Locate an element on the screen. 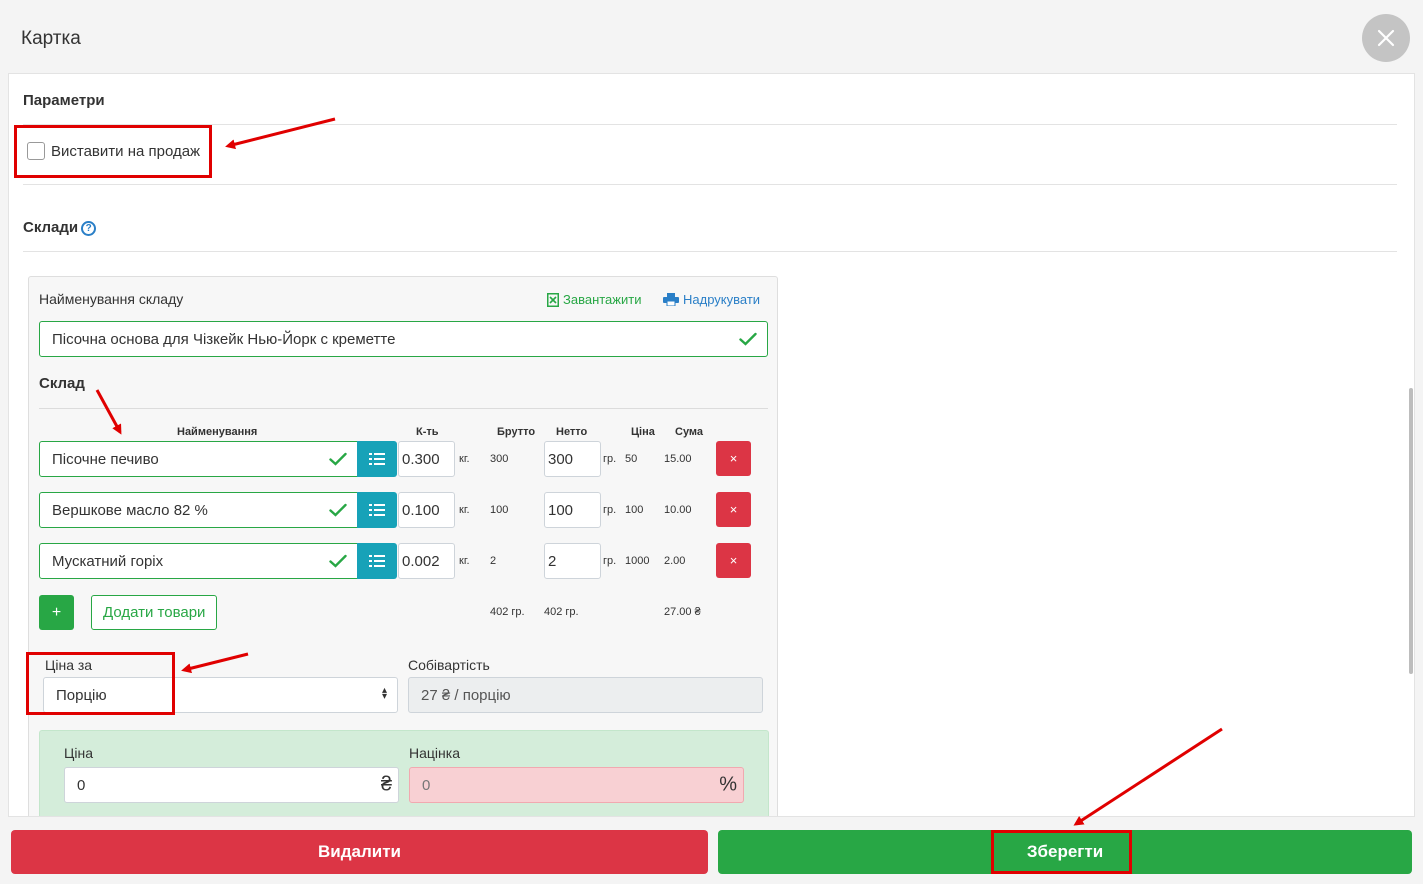 The image size is (1423, 884). gross-value: 300 is located at coordinates (499, 459).